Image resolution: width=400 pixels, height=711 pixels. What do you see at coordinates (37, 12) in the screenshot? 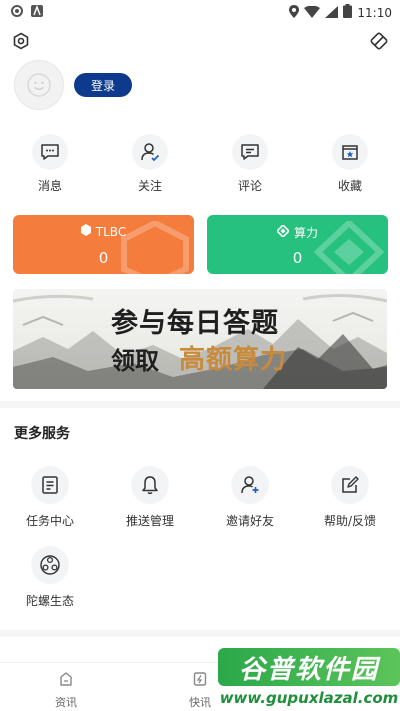
I see `notification-a-icon` at bounding box center [37, 12].